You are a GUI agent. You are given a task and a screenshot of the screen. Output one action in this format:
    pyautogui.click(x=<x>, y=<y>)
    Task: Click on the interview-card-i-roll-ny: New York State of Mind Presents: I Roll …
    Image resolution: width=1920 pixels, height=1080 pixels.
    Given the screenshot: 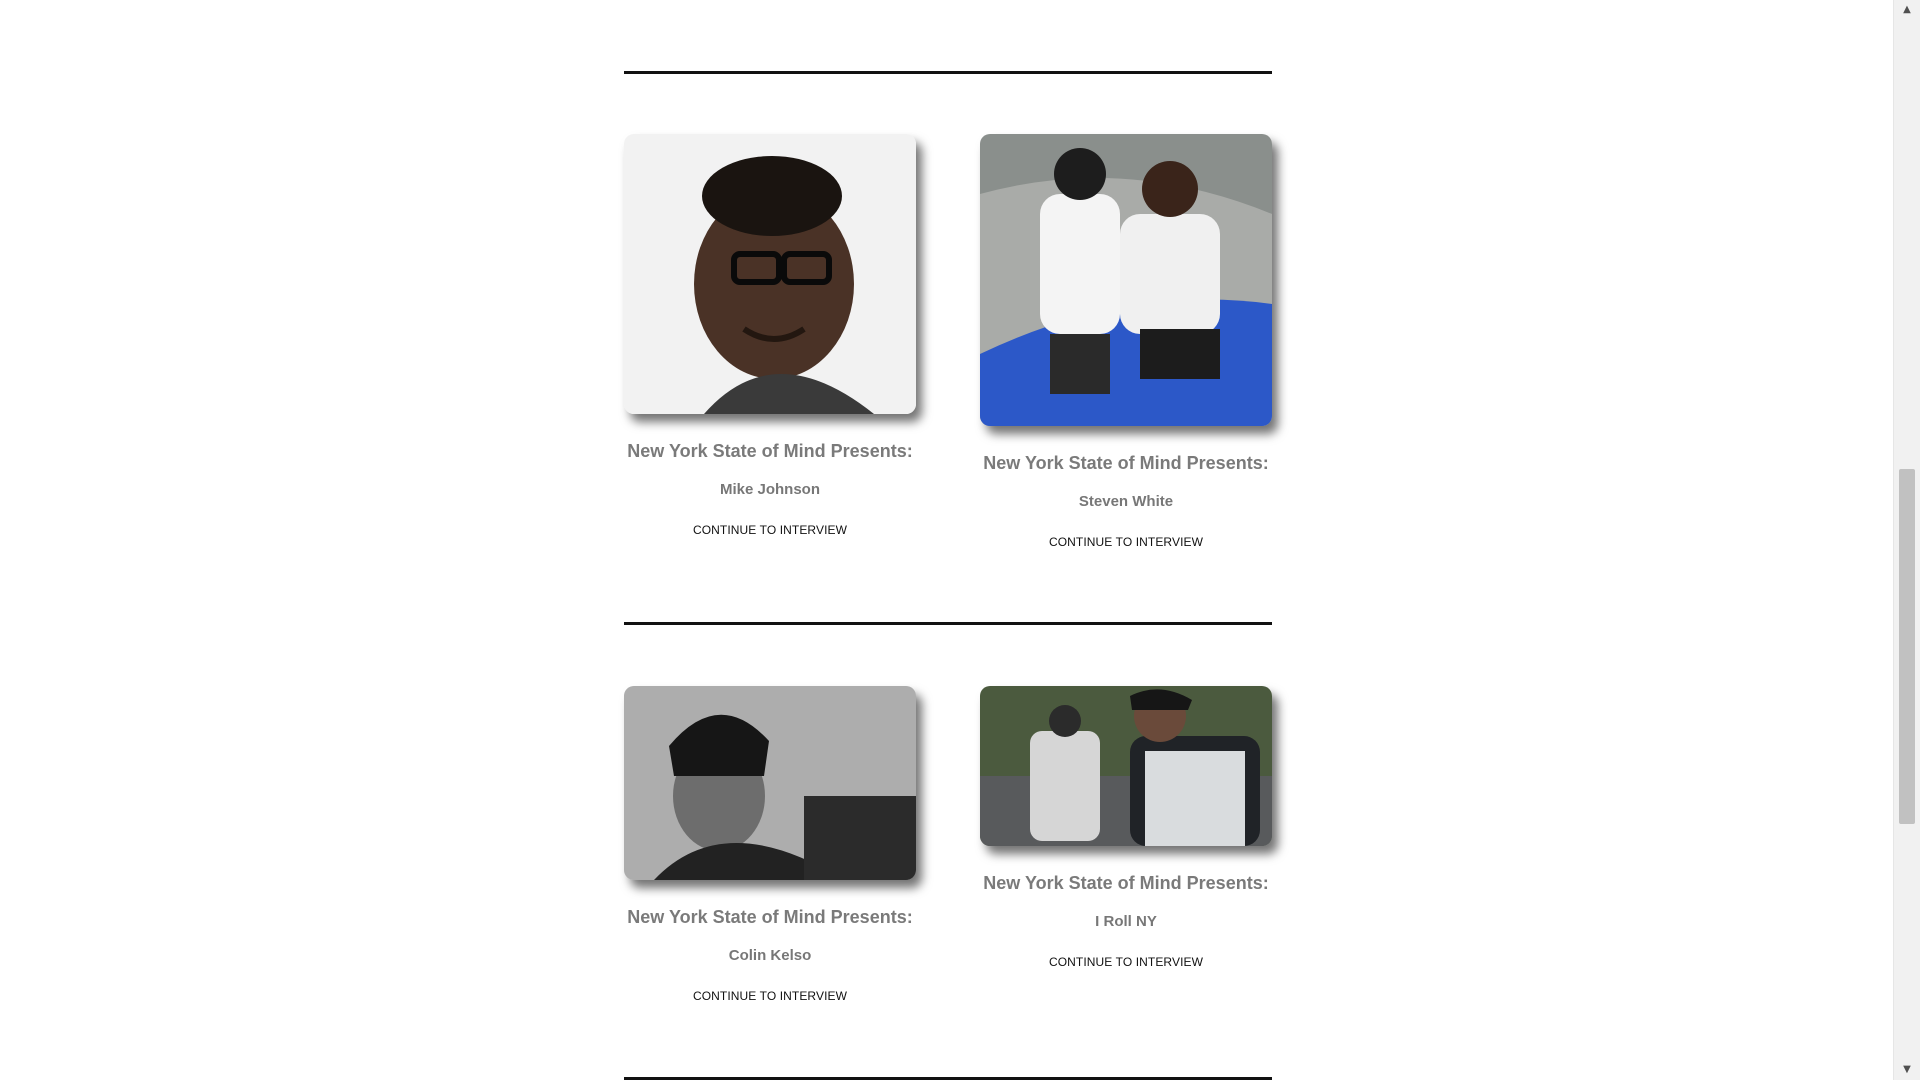 What is the action you would take?
    pyautogui.click(x=1126, y=828)
    